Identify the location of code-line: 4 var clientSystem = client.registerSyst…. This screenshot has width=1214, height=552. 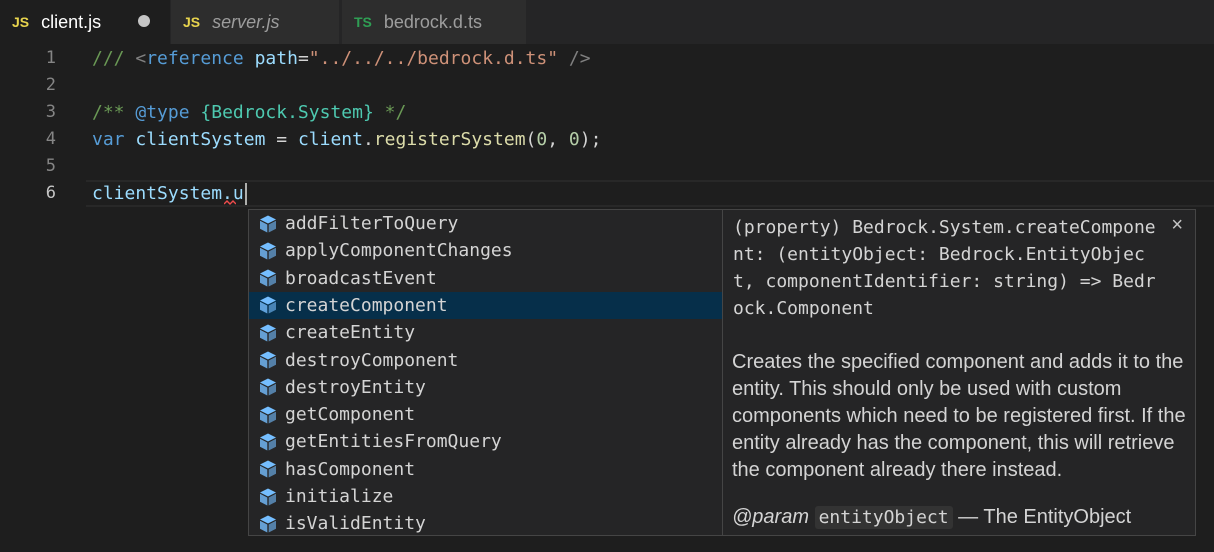
(607, 139).